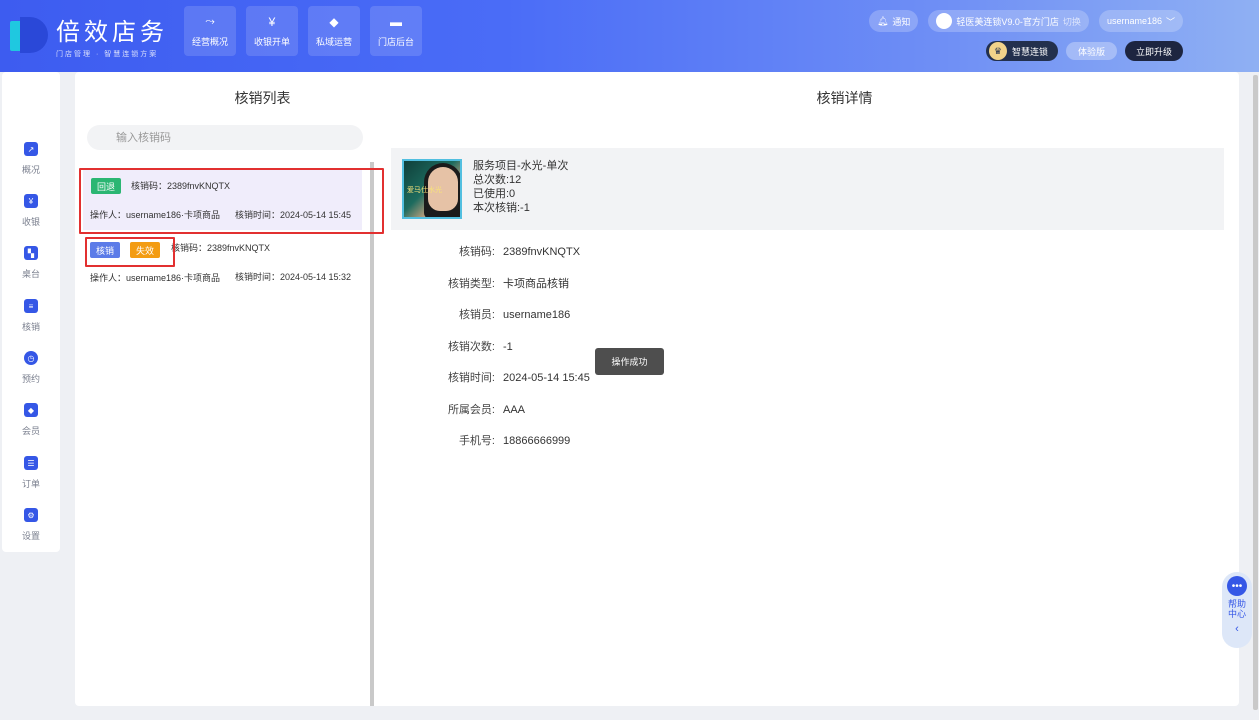 The height and width of the screenshot is (720, 1259). I want to click on sidebar-item-label: 订单, so click(30, 484).